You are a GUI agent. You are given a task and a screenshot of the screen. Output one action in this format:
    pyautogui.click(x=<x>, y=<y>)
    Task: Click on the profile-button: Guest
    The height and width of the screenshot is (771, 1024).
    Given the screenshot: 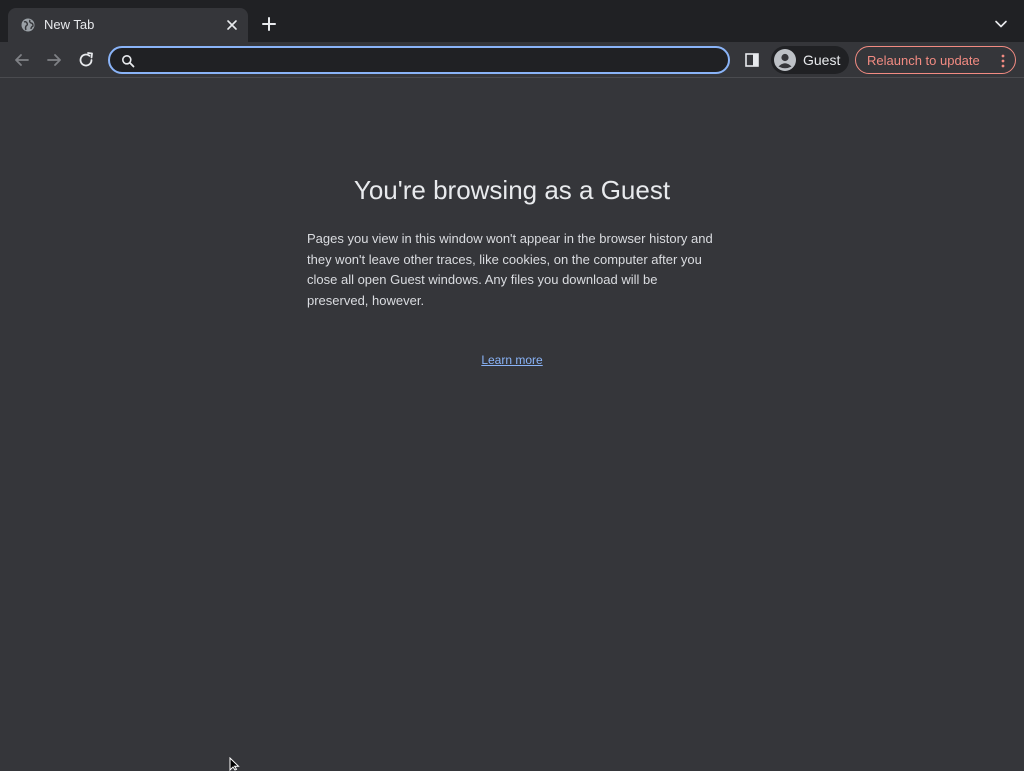 What is the action you would take?
    pyautogui.click(x=810, y=60)
    